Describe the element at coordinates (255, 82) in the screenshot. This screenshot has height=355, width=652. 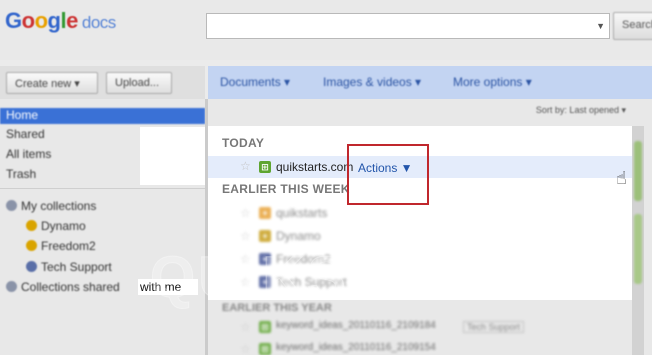
I see `documents-menu: Documents ▾` at that location.